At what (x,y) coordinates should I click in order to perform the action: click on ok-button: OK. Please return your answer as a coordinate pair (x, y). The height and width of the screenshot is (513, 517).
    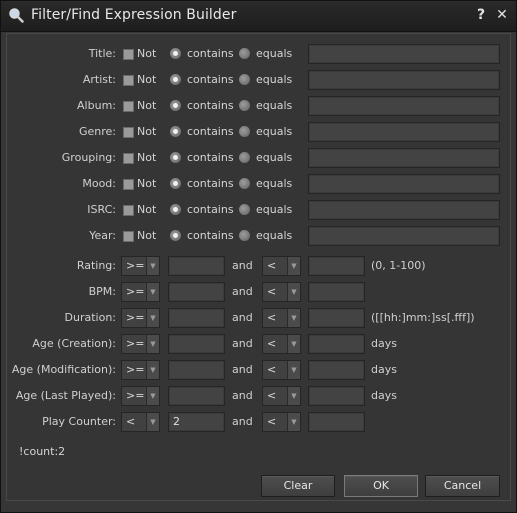
    Looking at the image, I should click on (381, 486).